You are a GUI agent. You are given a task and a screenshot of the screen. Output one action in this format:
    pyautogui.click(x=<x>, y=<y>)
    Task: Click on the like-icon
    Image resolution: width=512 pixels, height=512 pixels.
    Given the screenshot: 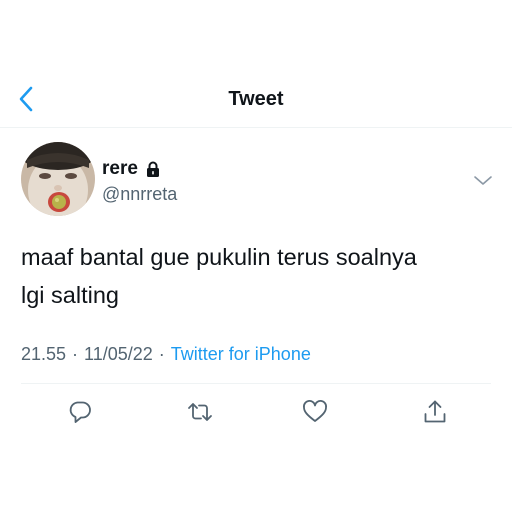 What is the action you would take?
    pyautogui.click(x=315, y=411)
    